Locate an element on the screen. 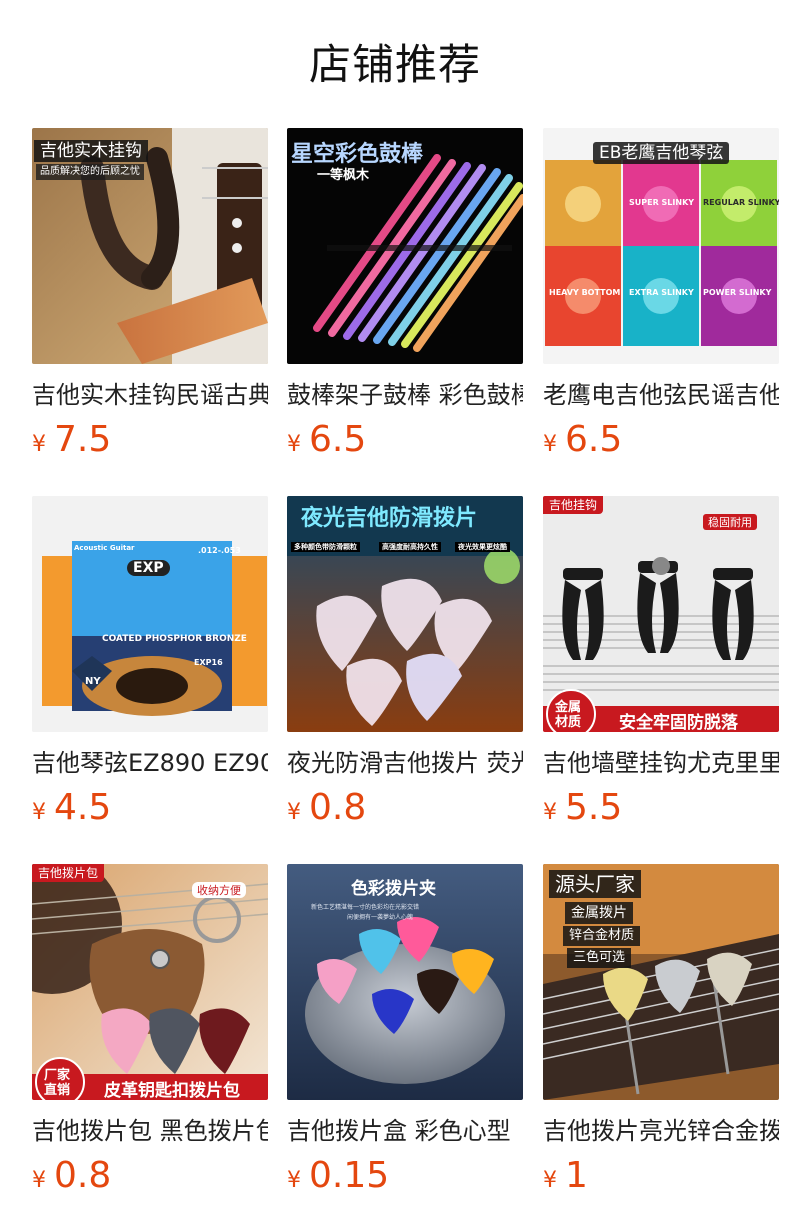 The height and width of the screenshot is (1232, 790). overlay-sublabel: NY is located at coordinates (93, 681).